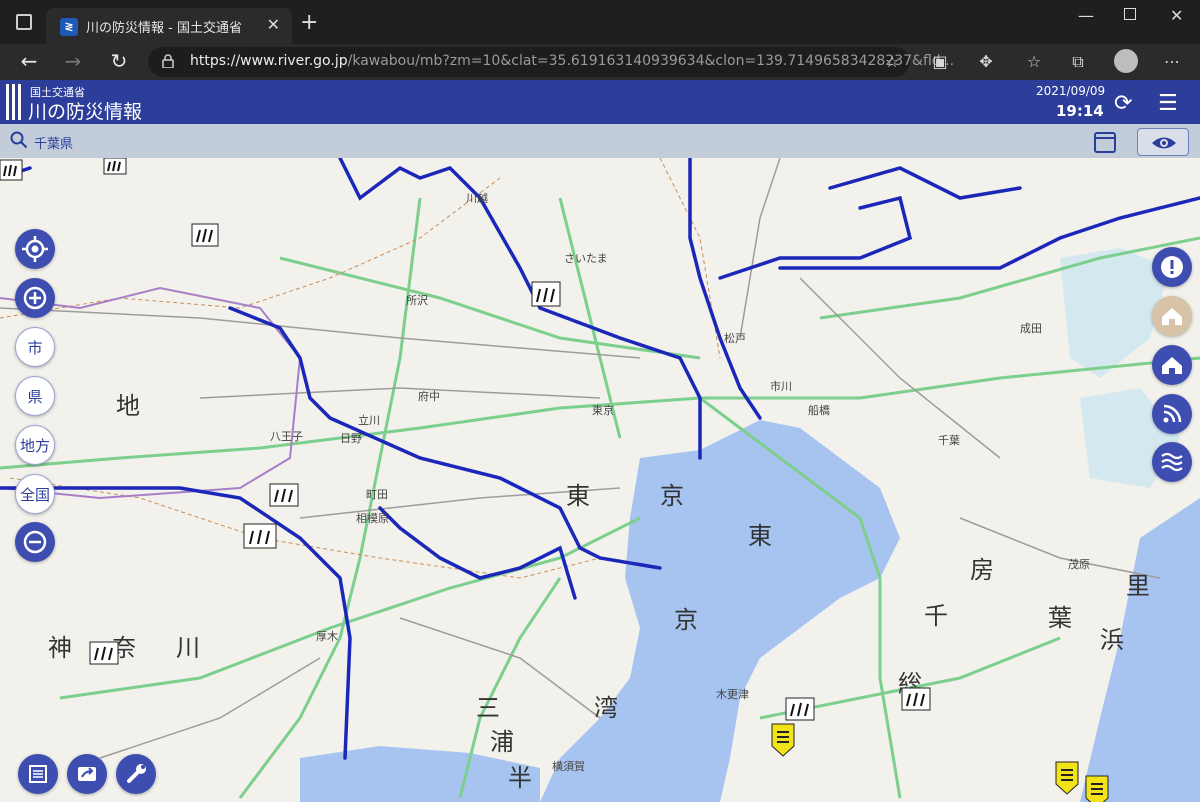 The image size is (1200, 802). What do you see at coordinates (1172, 414) in the screenshot?
I see `rss-button` at bounding box center [1172, 414].